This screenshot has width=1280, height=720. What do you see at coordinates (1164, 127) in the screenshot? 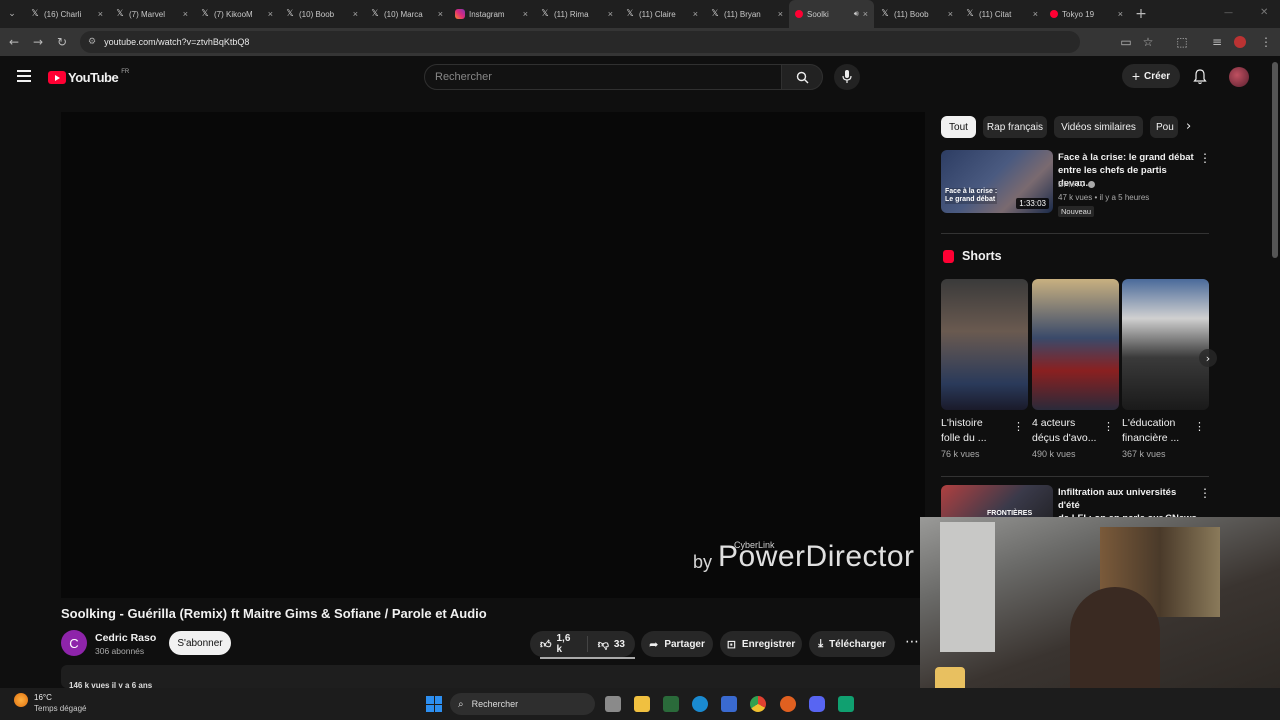
I see `chip-for-you: Pou` at bounding box center [1164, 127].